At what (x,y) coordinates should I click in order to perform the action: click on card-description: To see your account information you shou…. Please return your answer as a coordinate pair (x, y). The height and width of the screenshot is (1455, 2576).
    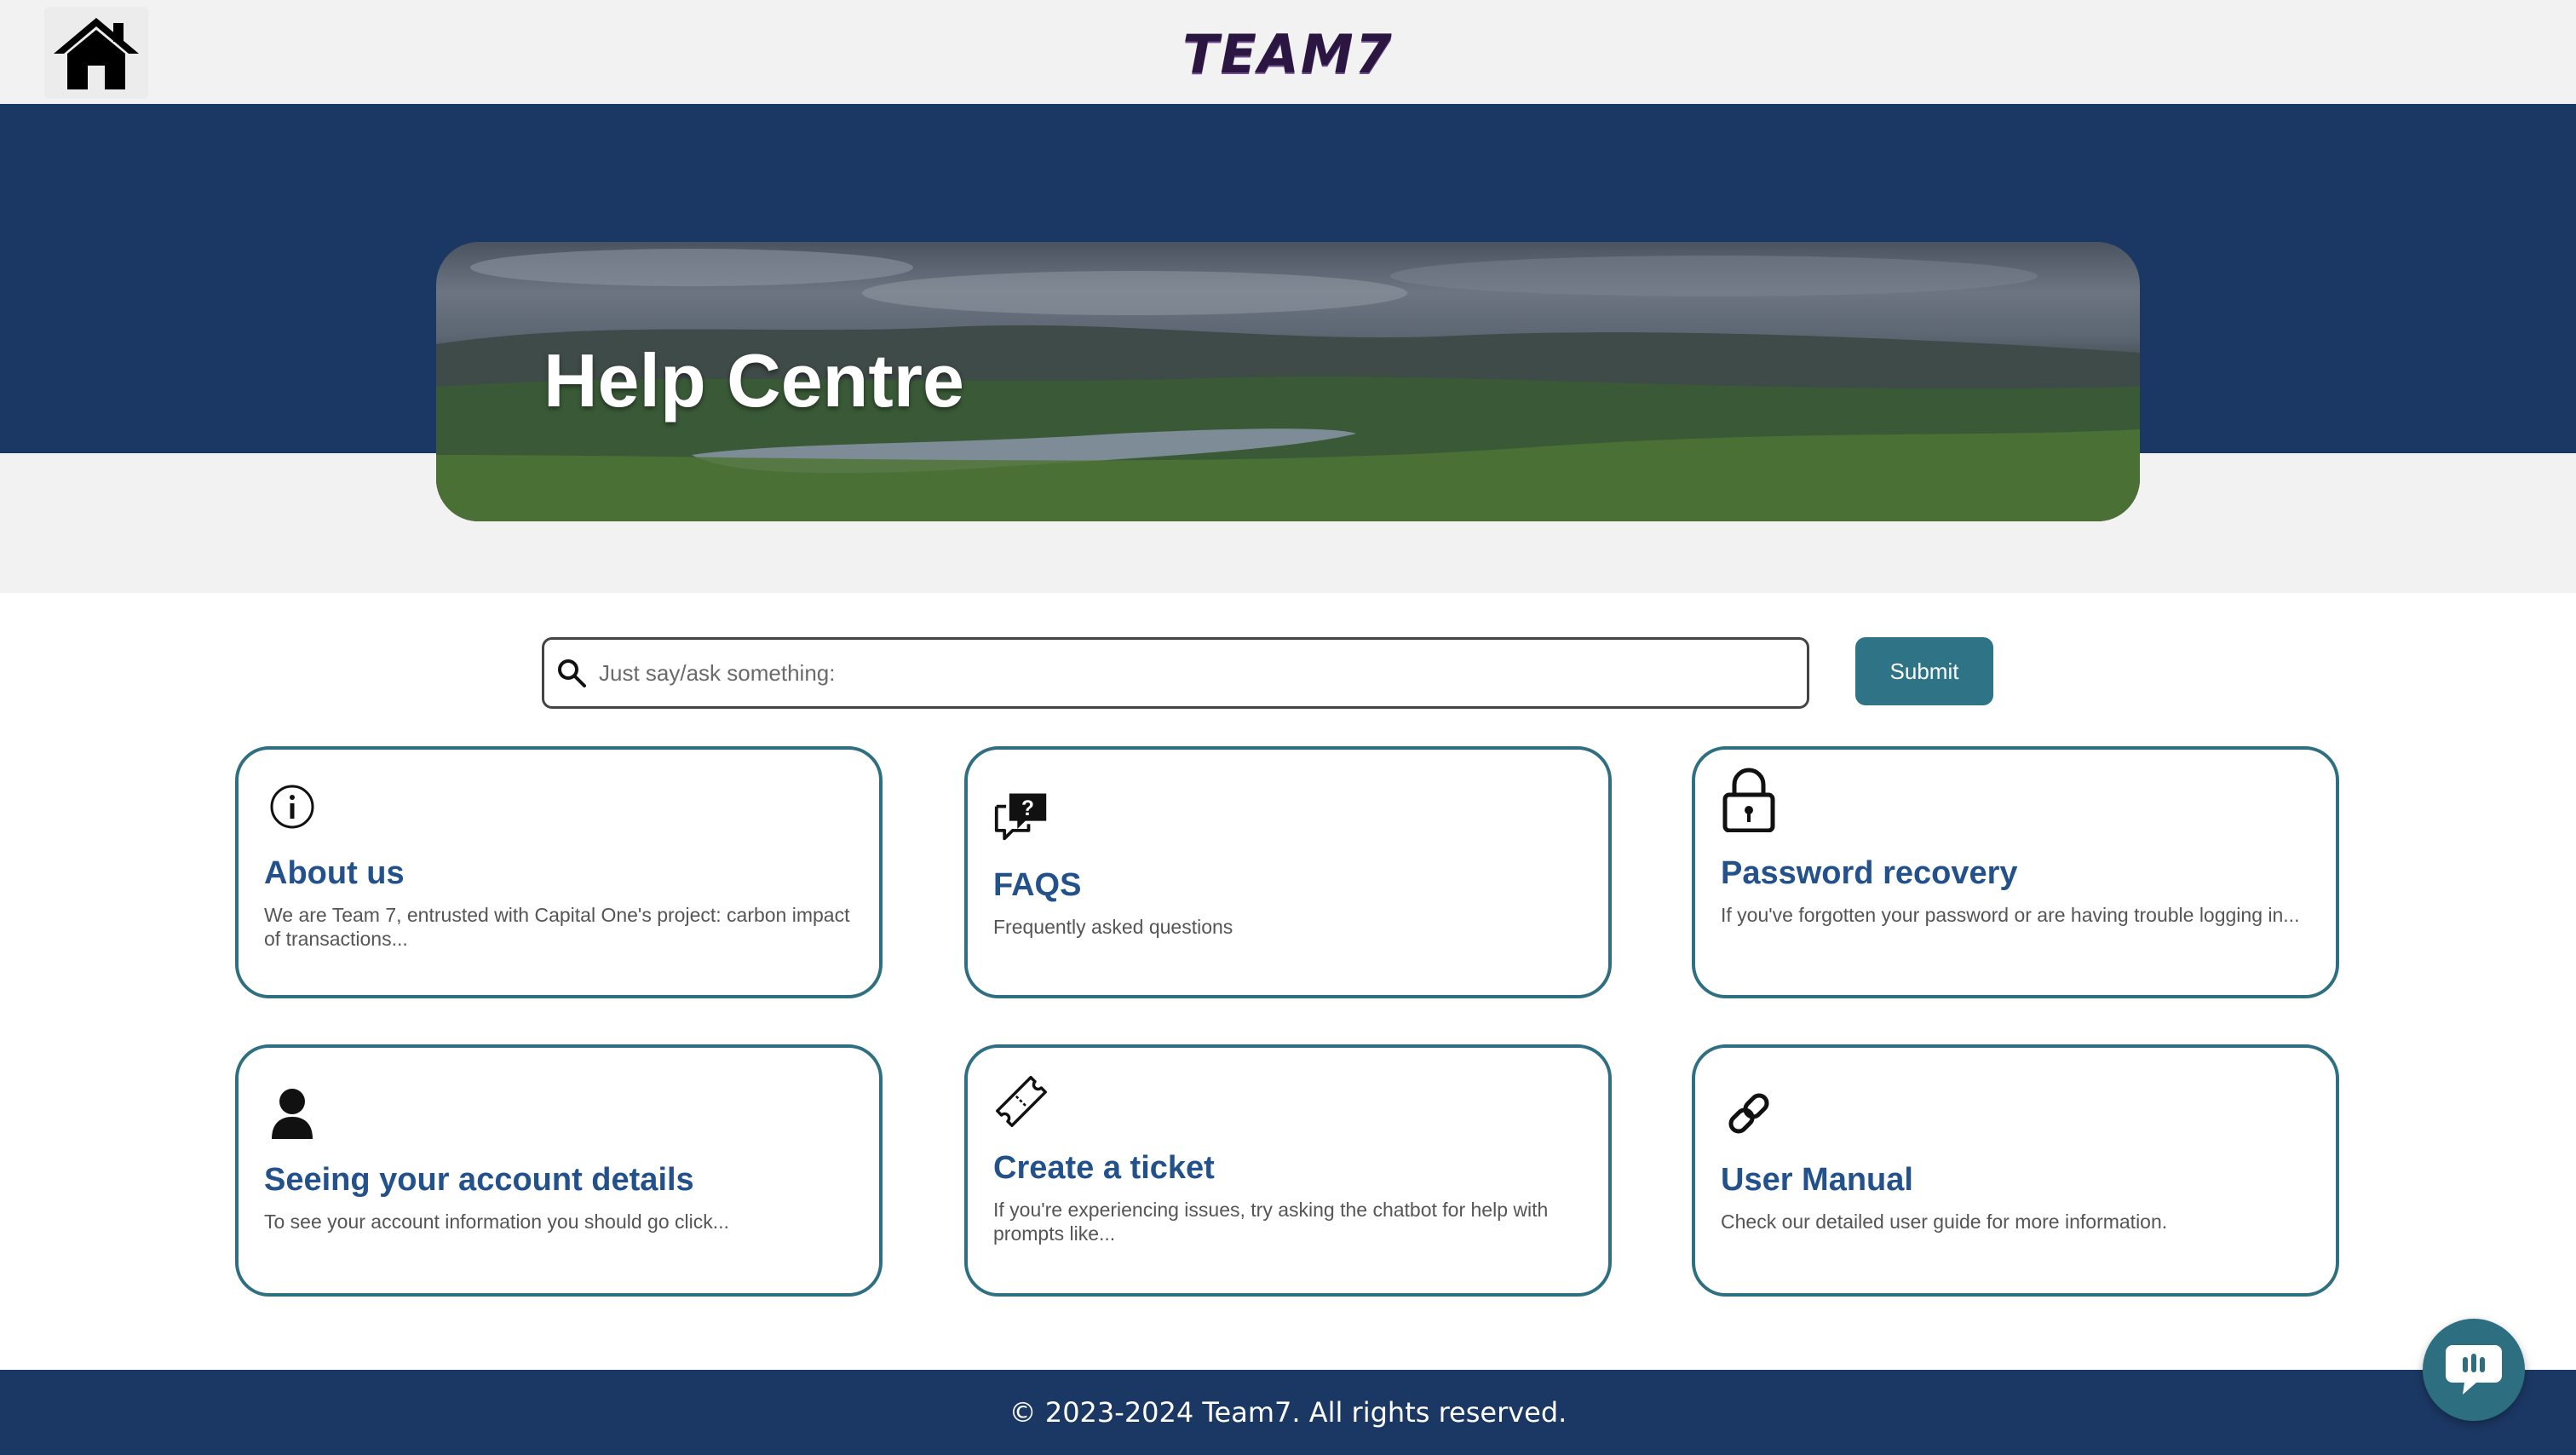
    Looking at the image, I should click on (497, 1222).